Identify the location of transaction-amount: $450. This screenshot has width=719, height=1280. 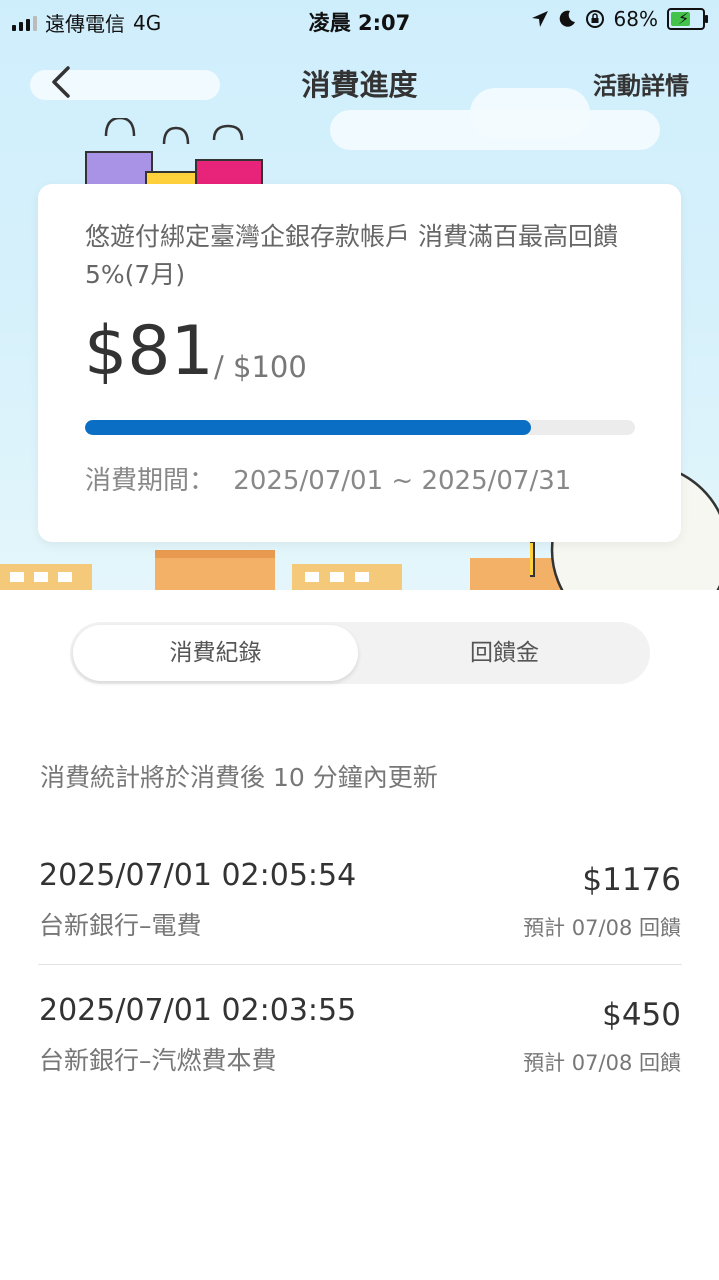
(641, 1015).